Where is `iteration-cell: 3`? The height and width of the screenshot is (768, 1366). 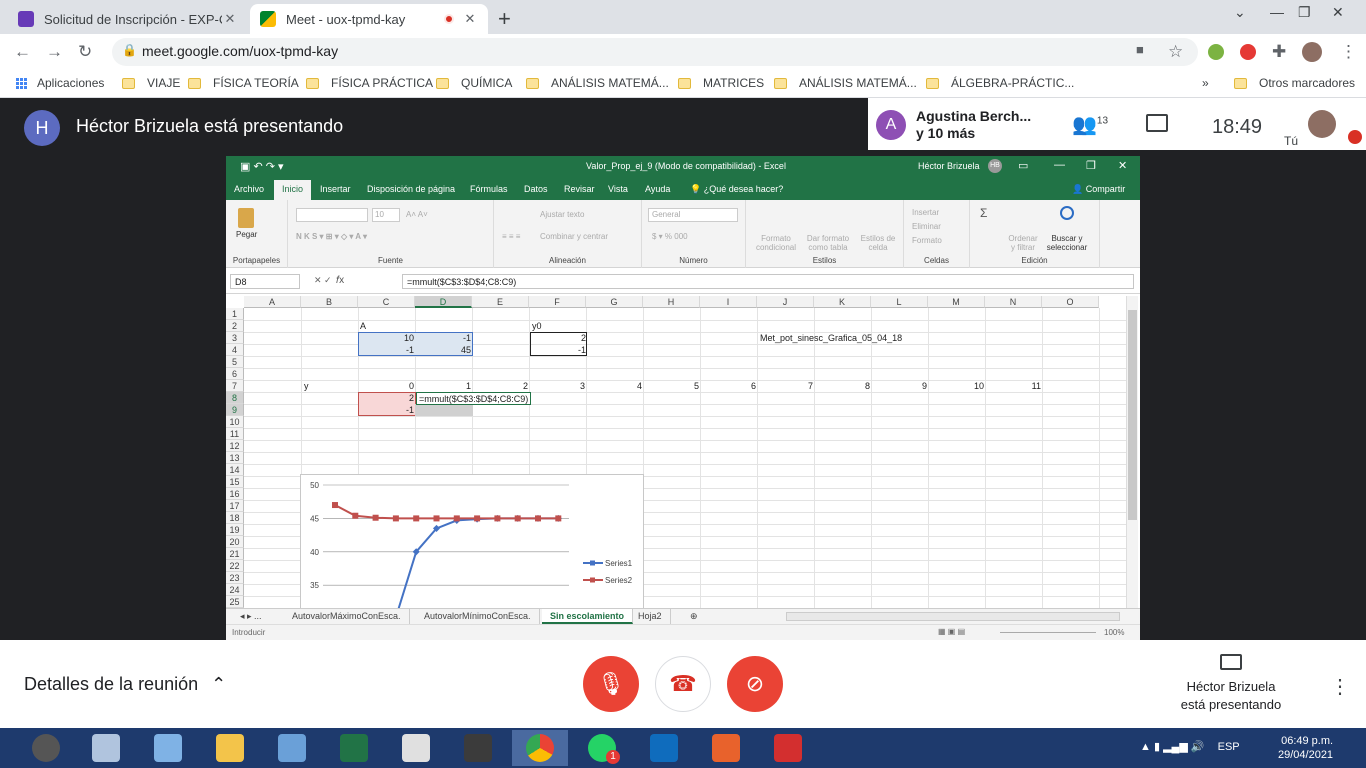
iteration-cell: 3 is located at coordinates (558, 386).